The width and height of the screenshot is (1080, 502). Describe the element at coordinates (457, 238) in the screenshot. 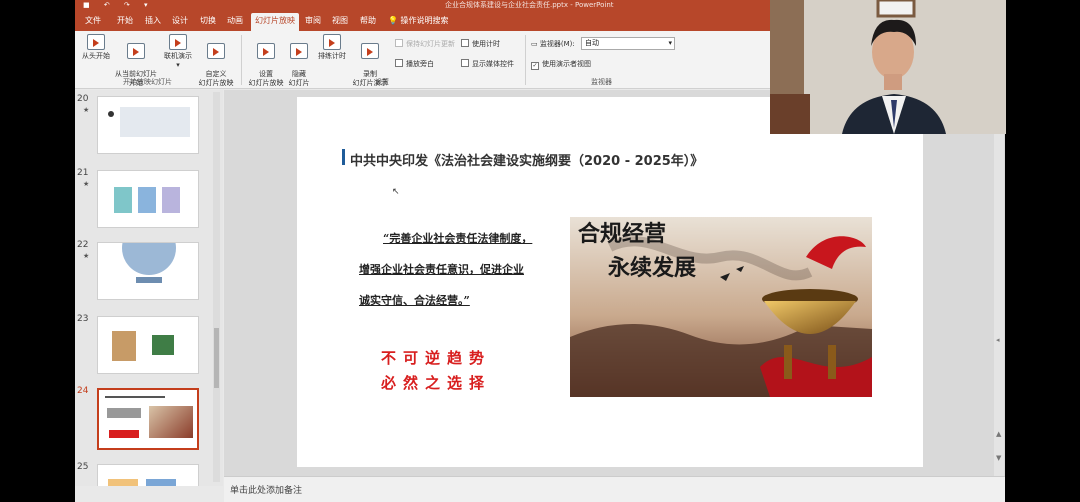

I see `quote-line-1: “完善企业社会责任法律制度，` at that location.